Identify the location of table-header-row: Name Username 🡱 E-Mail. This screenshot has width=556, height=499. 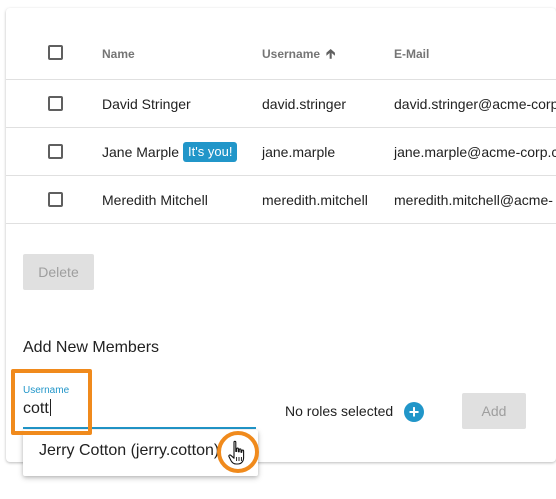
(281, 54).